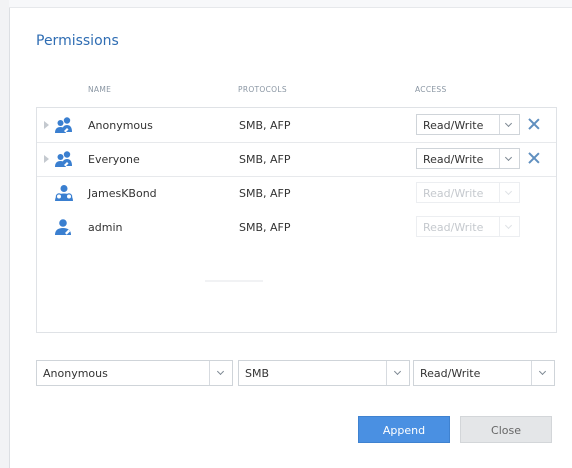 This screenshot has height=468, width=572. Describe the element at coordinates (64, 227) in the screenshot. I see `user-icon` at that location.